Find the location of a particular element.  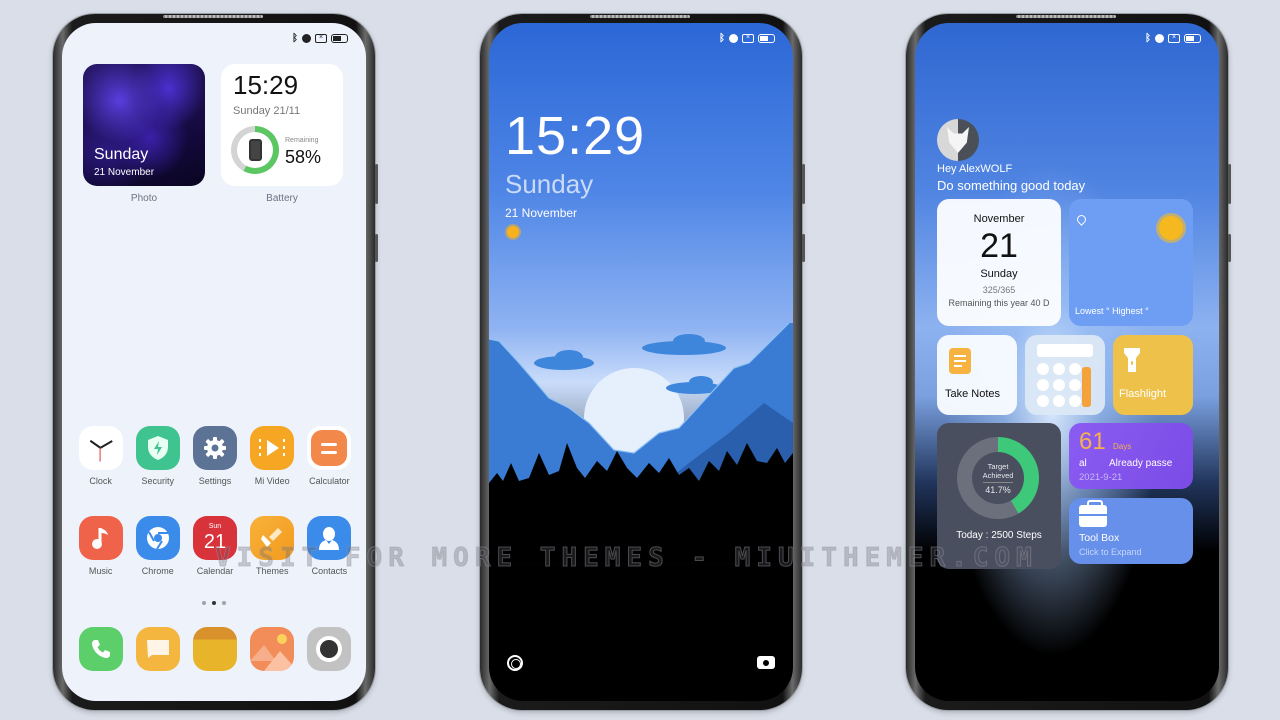

calendar-icon: Sun 21 is located at coordinates (214, 538).